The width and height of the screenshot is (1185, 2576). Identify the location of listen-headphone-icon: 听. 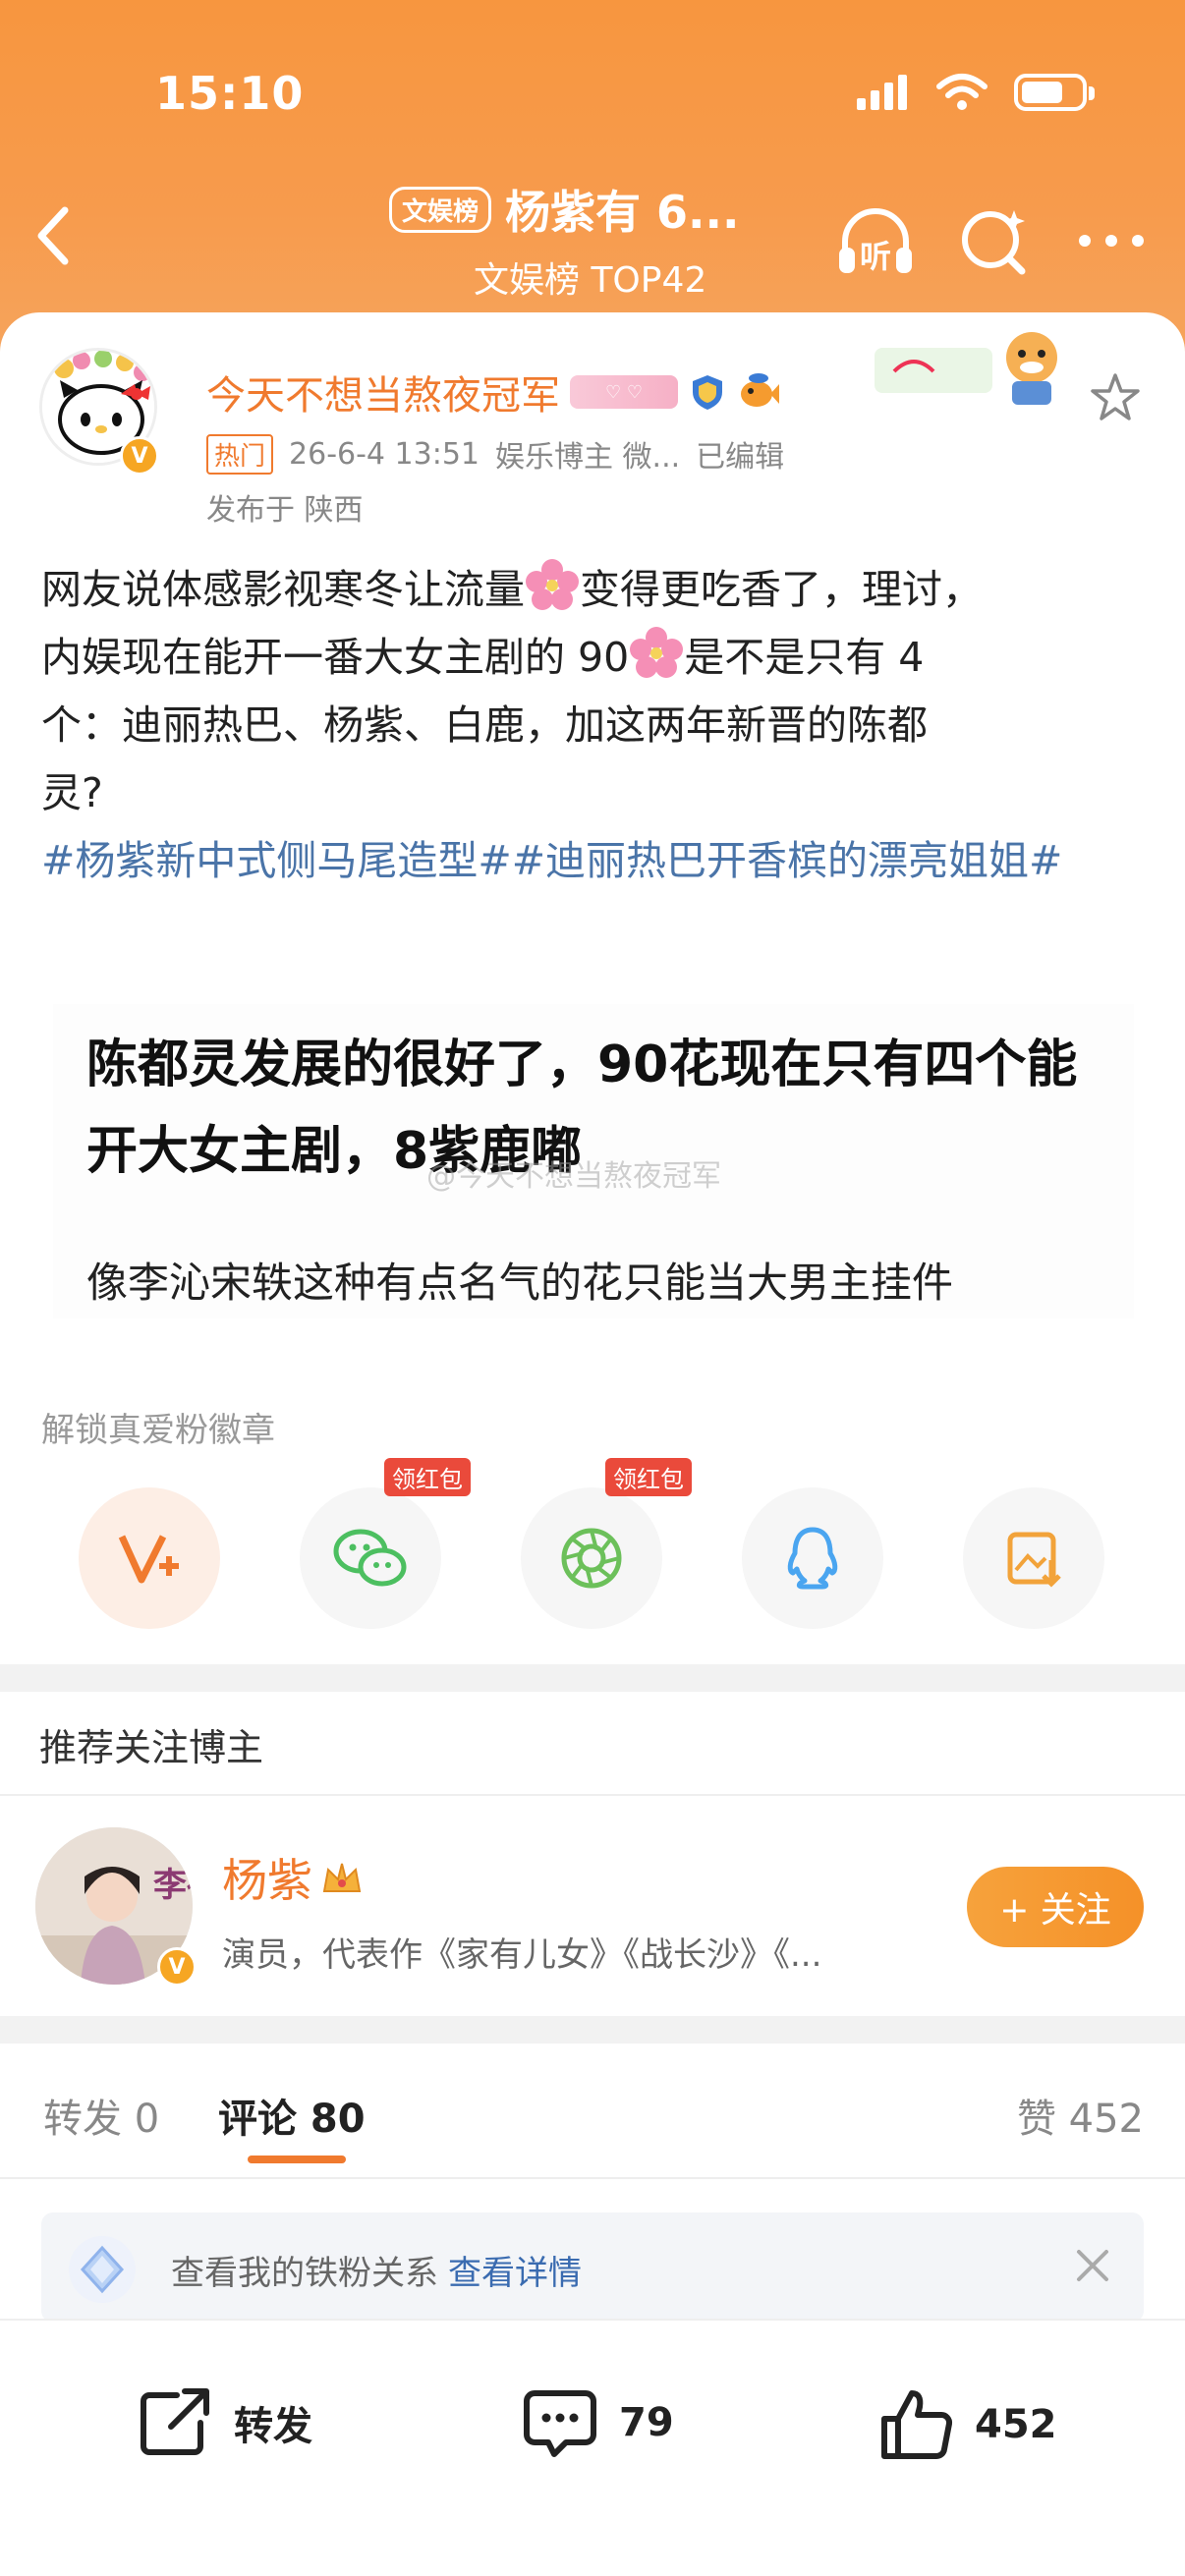
(876, 240).